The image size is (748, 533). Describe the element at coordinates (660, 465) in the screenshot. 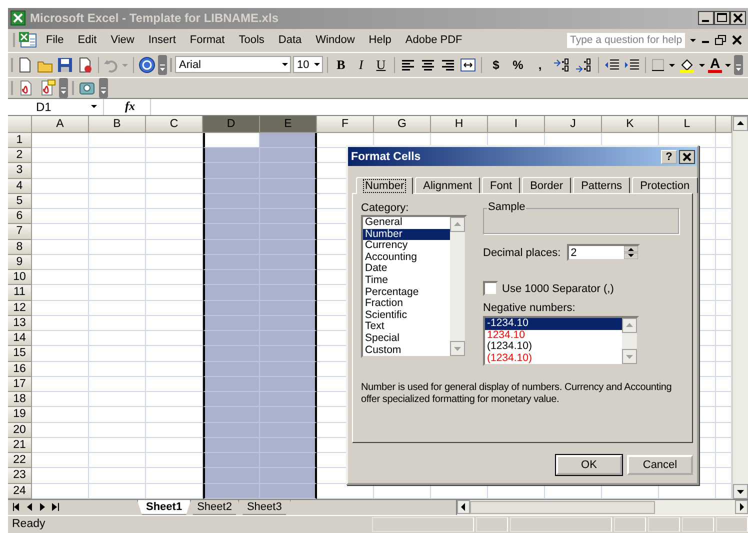

I see `dialog-button: Cancel` at that location.